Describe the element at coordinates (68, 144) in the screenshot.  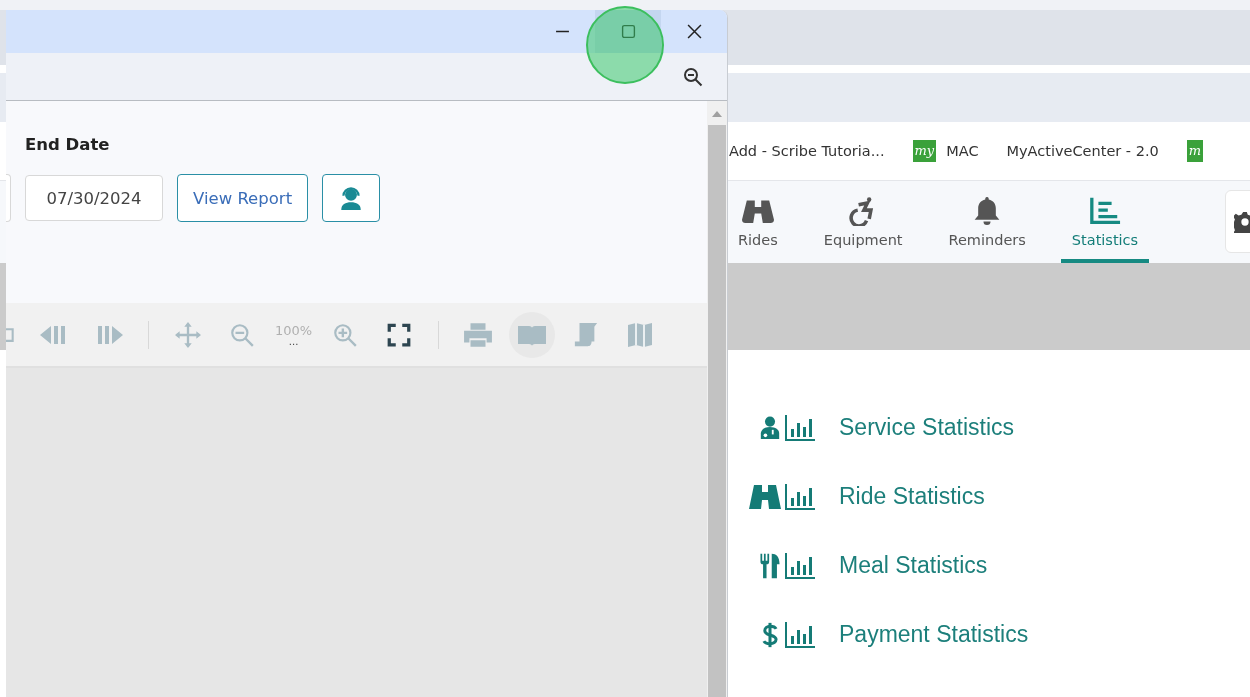
I see `end-date-label: End Date` at that location.